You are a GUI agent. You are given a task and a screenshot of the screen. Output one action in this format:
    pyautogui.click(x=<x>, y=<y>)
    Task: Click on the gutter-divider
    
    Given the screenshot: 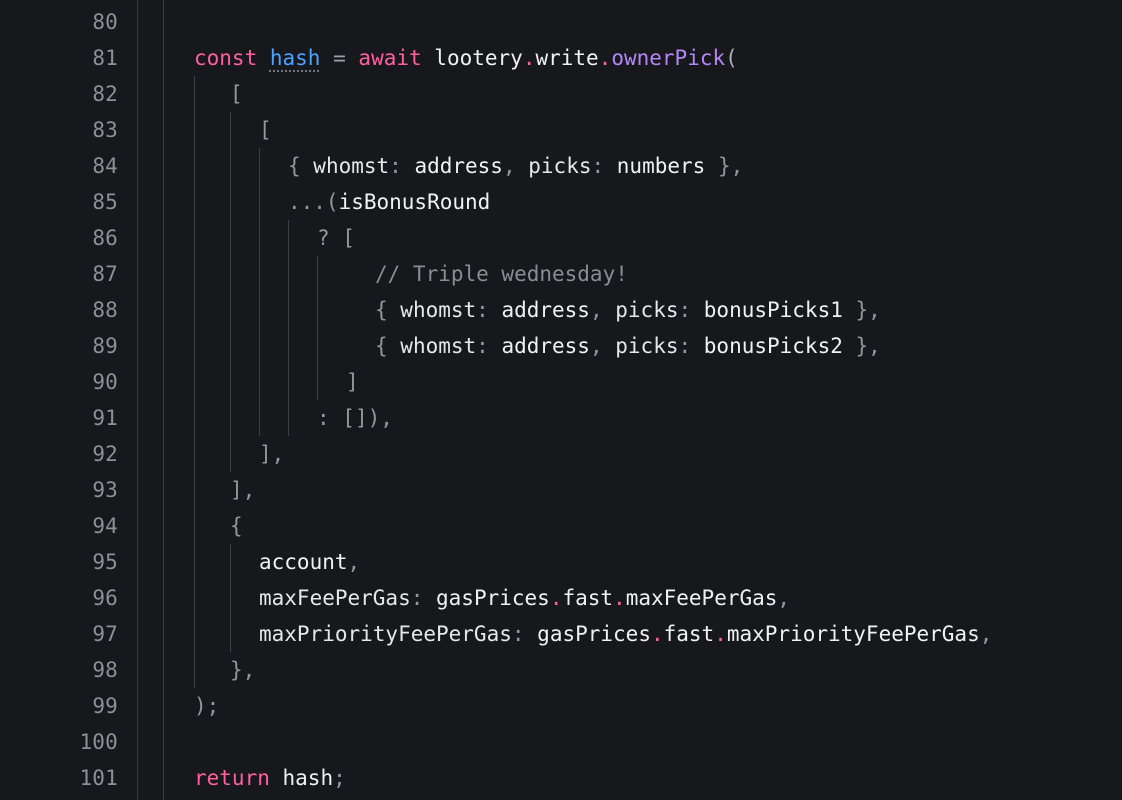 What is the action you would take?
    pyautogui.click(x=137, y=400)
    